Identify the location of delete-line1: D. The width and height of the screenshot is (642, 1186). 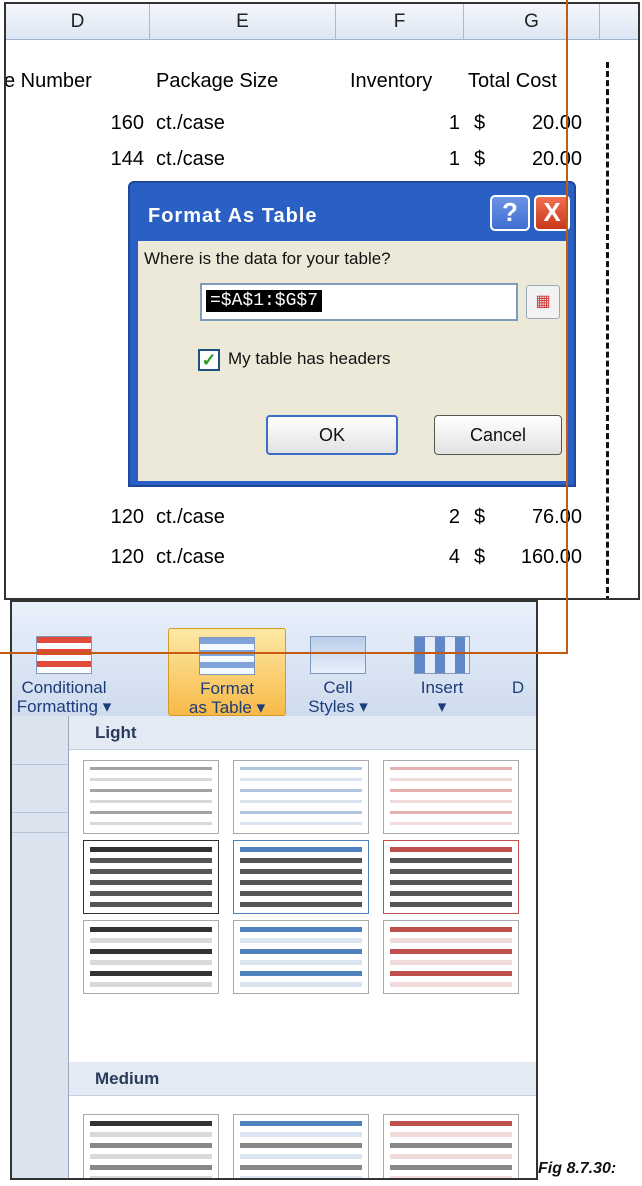
(518, 687).